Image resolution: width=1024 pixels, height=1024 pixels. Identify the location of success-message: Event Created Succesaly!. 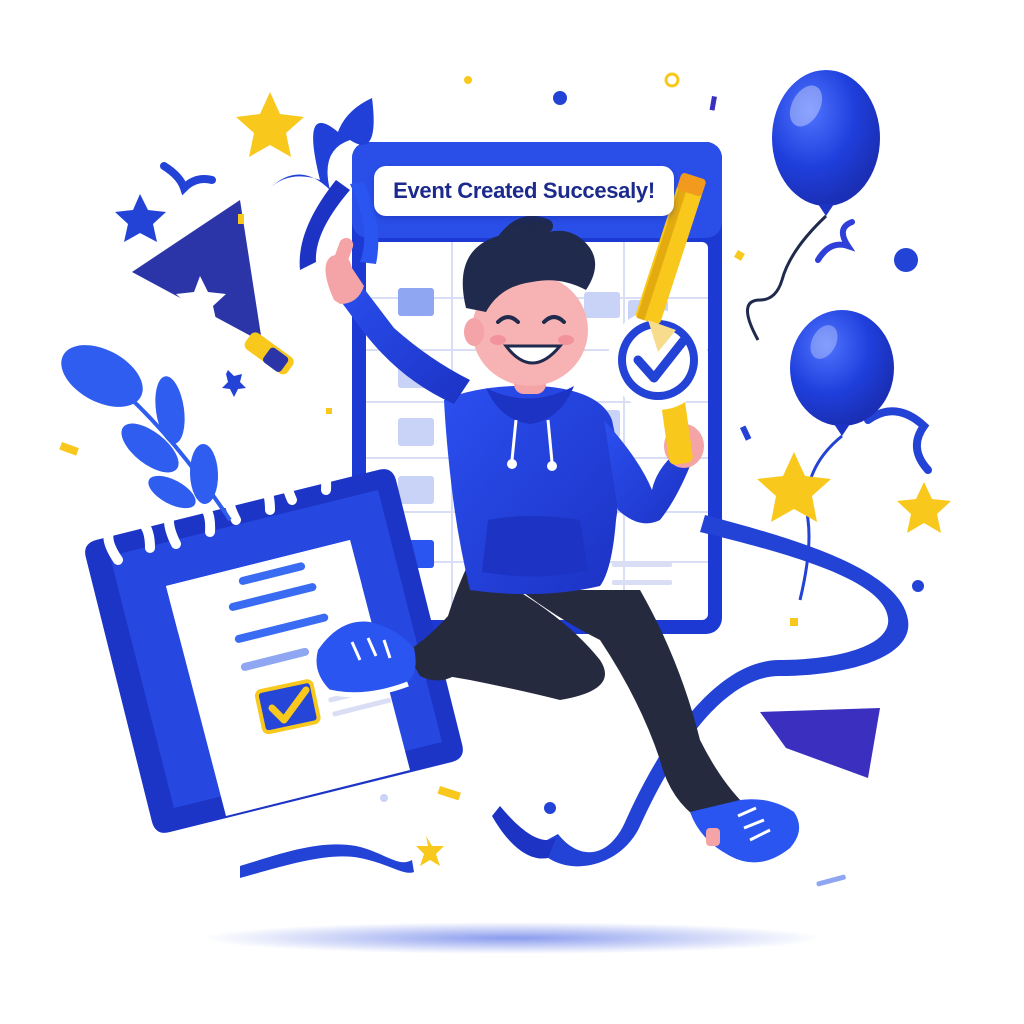
(524, 190).